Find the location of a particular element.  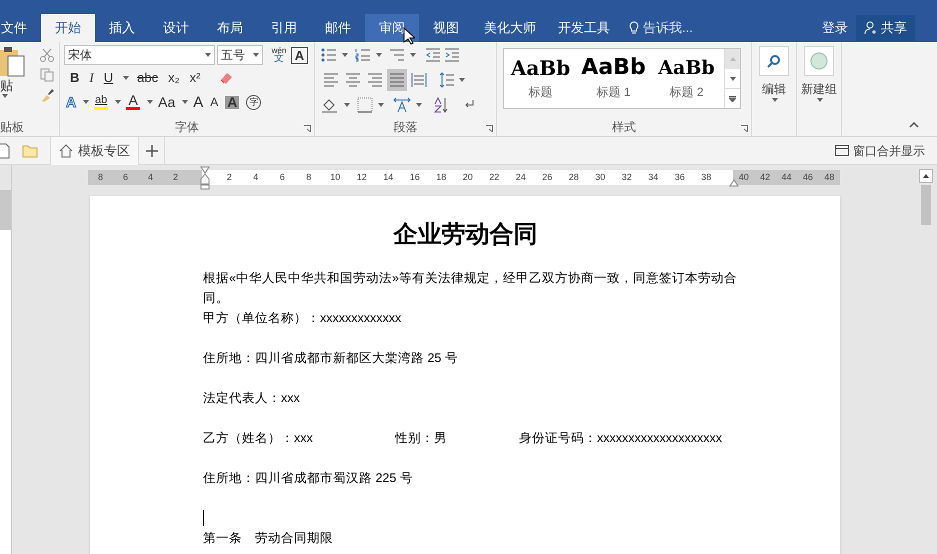

document-paragraph: 根据«中华人民中华共和国劳动法»等有关法律规定，经甲乙双方协商一致，同意签订本劳动合同。 is located at coordinates (470, 288).